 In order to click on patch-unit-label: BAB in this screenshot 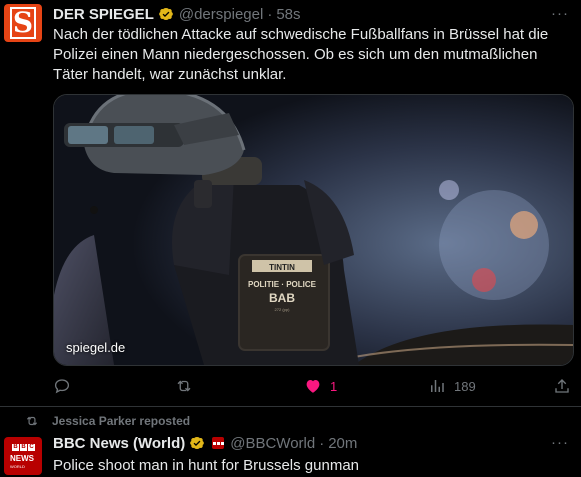, I will do `click(282, 298)`.